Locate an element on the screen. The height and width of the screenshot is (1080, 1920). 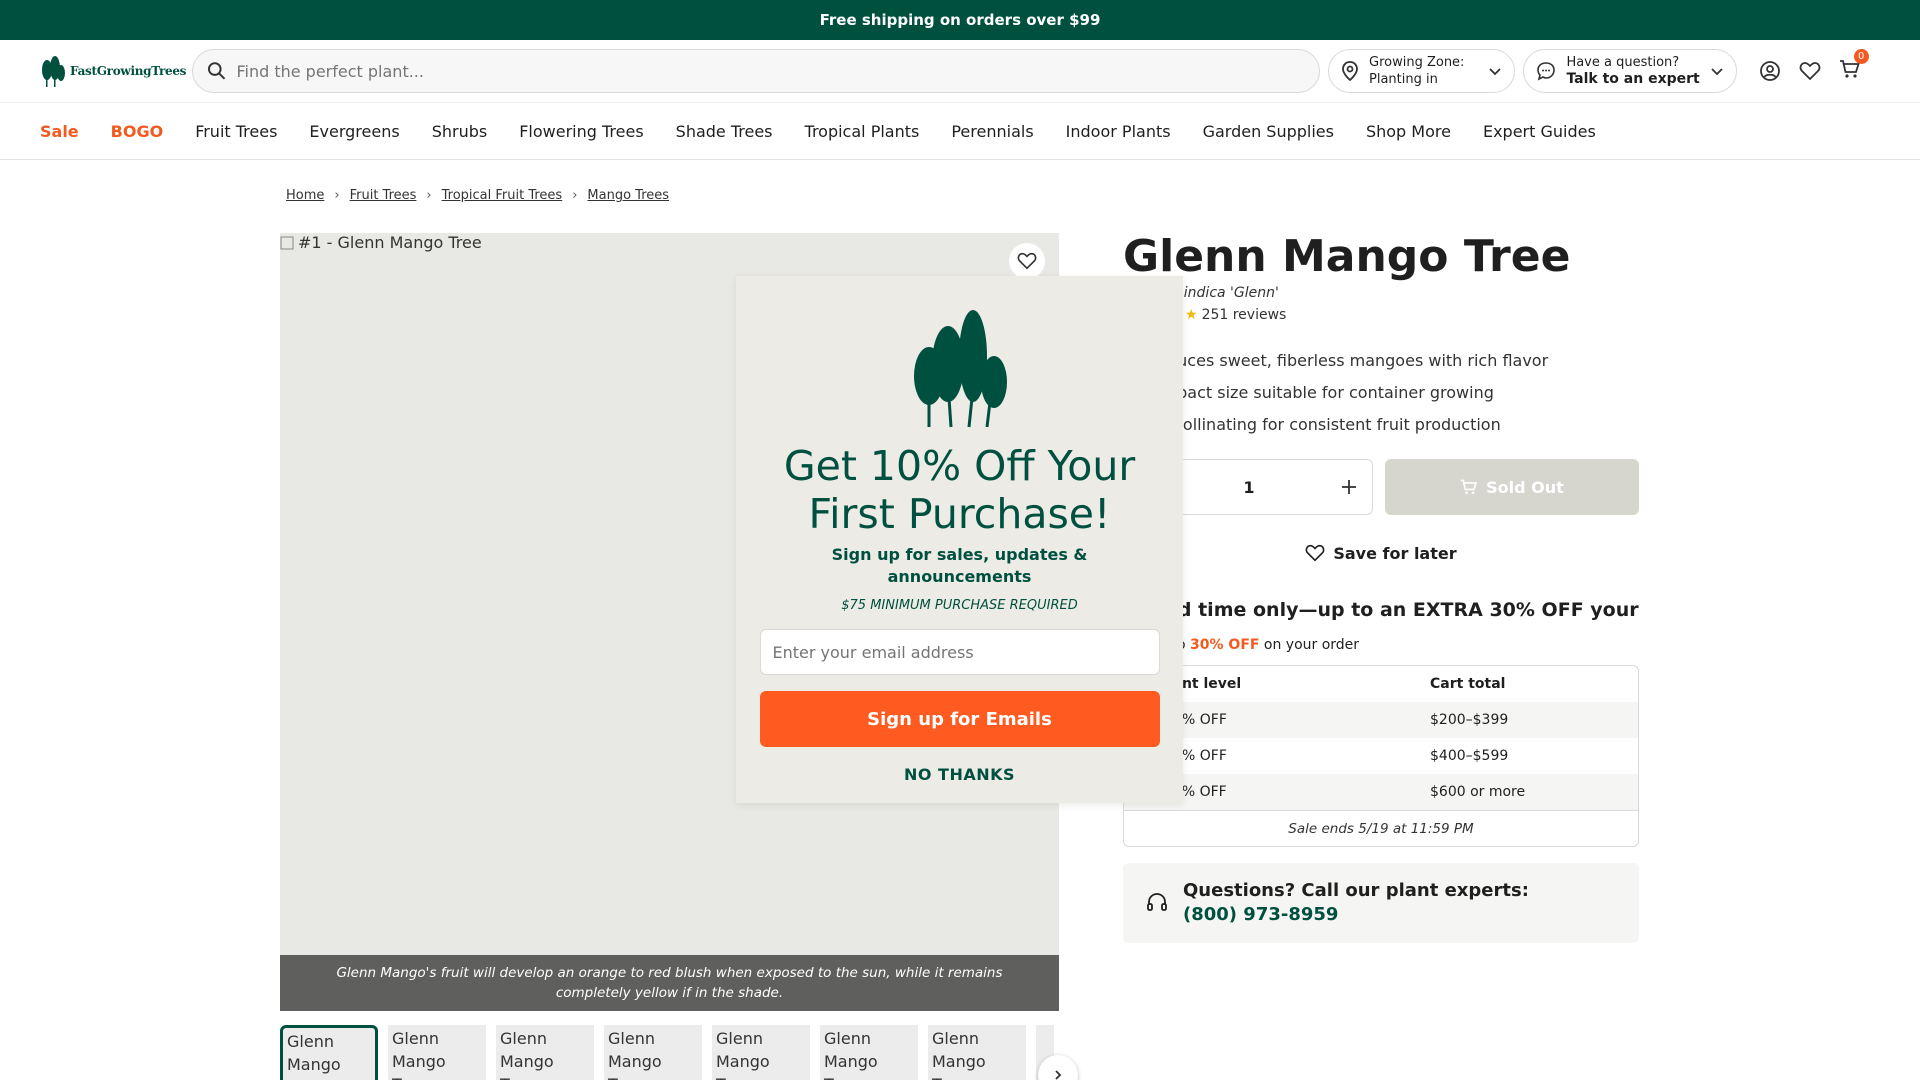
table-row: 30% OFF $600 or more is located at coordinates (1381, 792).